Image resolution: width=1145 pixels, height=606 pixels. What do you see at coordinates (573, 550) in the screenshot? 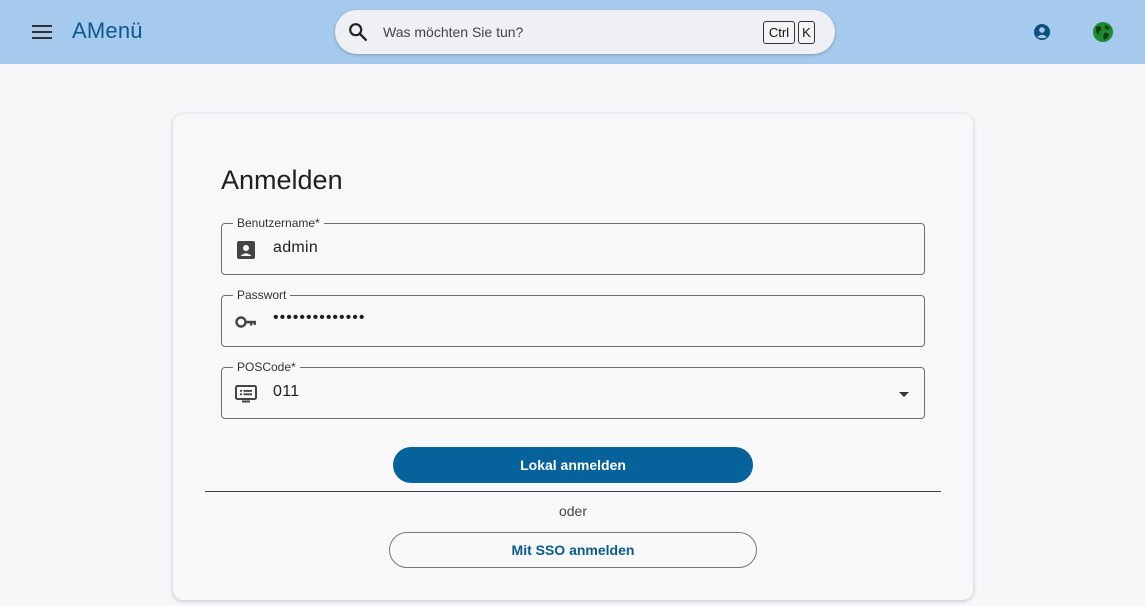
I see `sso-login-button: Mit SSO anmelden` at bounding box center [573, 550].